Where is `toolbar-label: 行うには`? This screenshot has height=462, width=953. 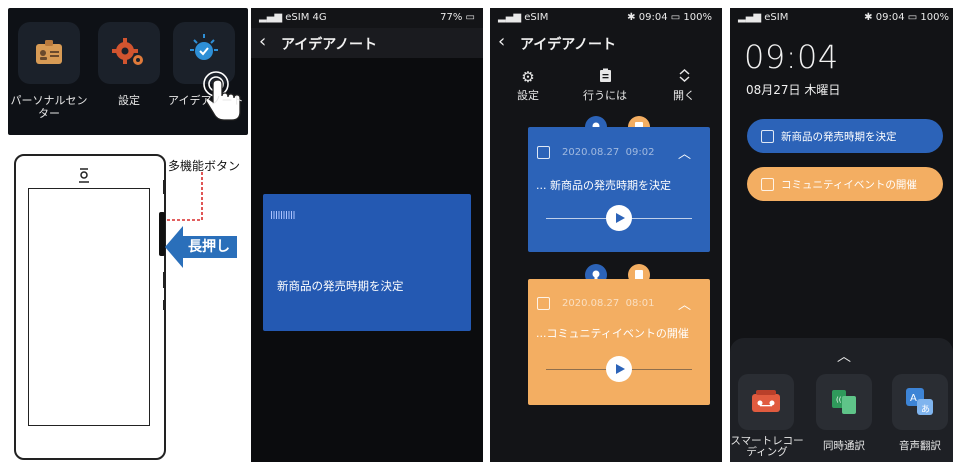 toolbar-label: 行うには is located at coordinates (605, 95).